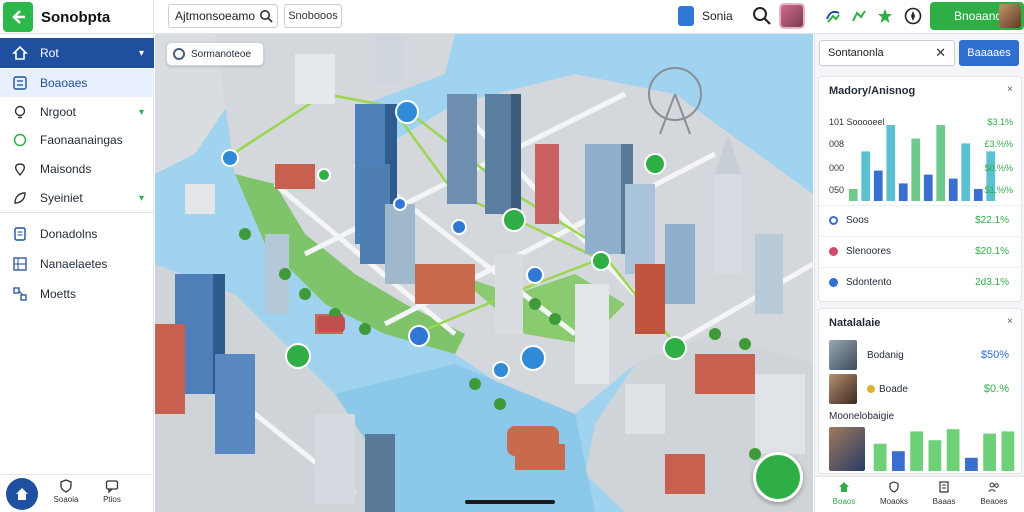  What do you see at coordinates (510, 502) in the screenshot?
I see `bottom-sheet-handle` at bounding box center [510, 502].